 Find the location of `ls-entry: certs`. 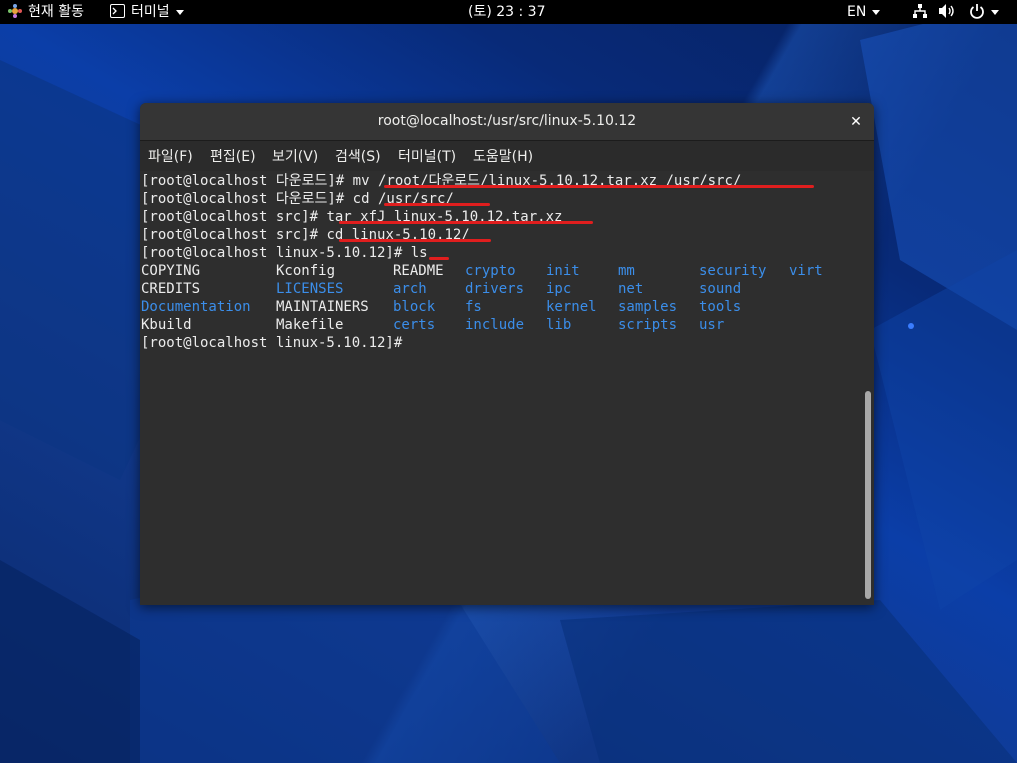

ls-entry: certs is located at coordinates (414, 325).